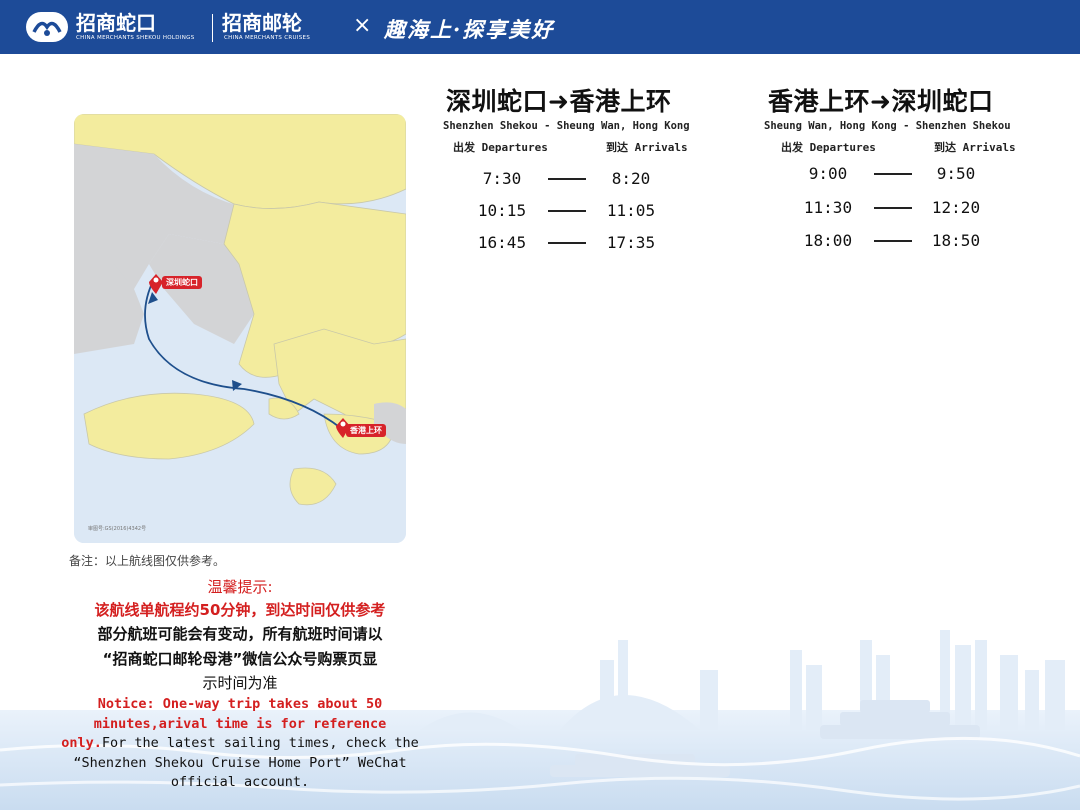 This screenshot has width=1080, height=810. Describe the element at coordinates (631, 210) in the screenshot. I see `route1-arr-time: 11:05` at that location.